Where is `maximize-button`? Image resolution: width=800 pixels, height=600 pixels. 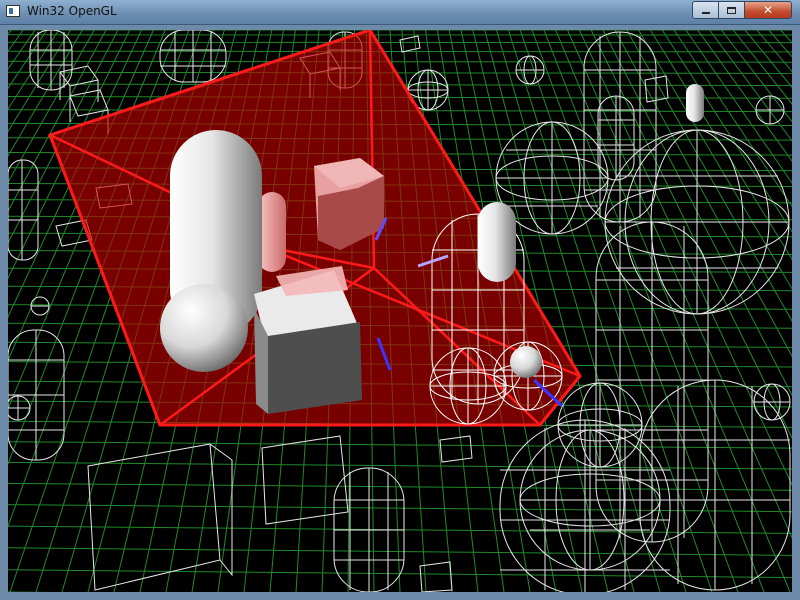
maximize-button is located at coordinates (731, 10).